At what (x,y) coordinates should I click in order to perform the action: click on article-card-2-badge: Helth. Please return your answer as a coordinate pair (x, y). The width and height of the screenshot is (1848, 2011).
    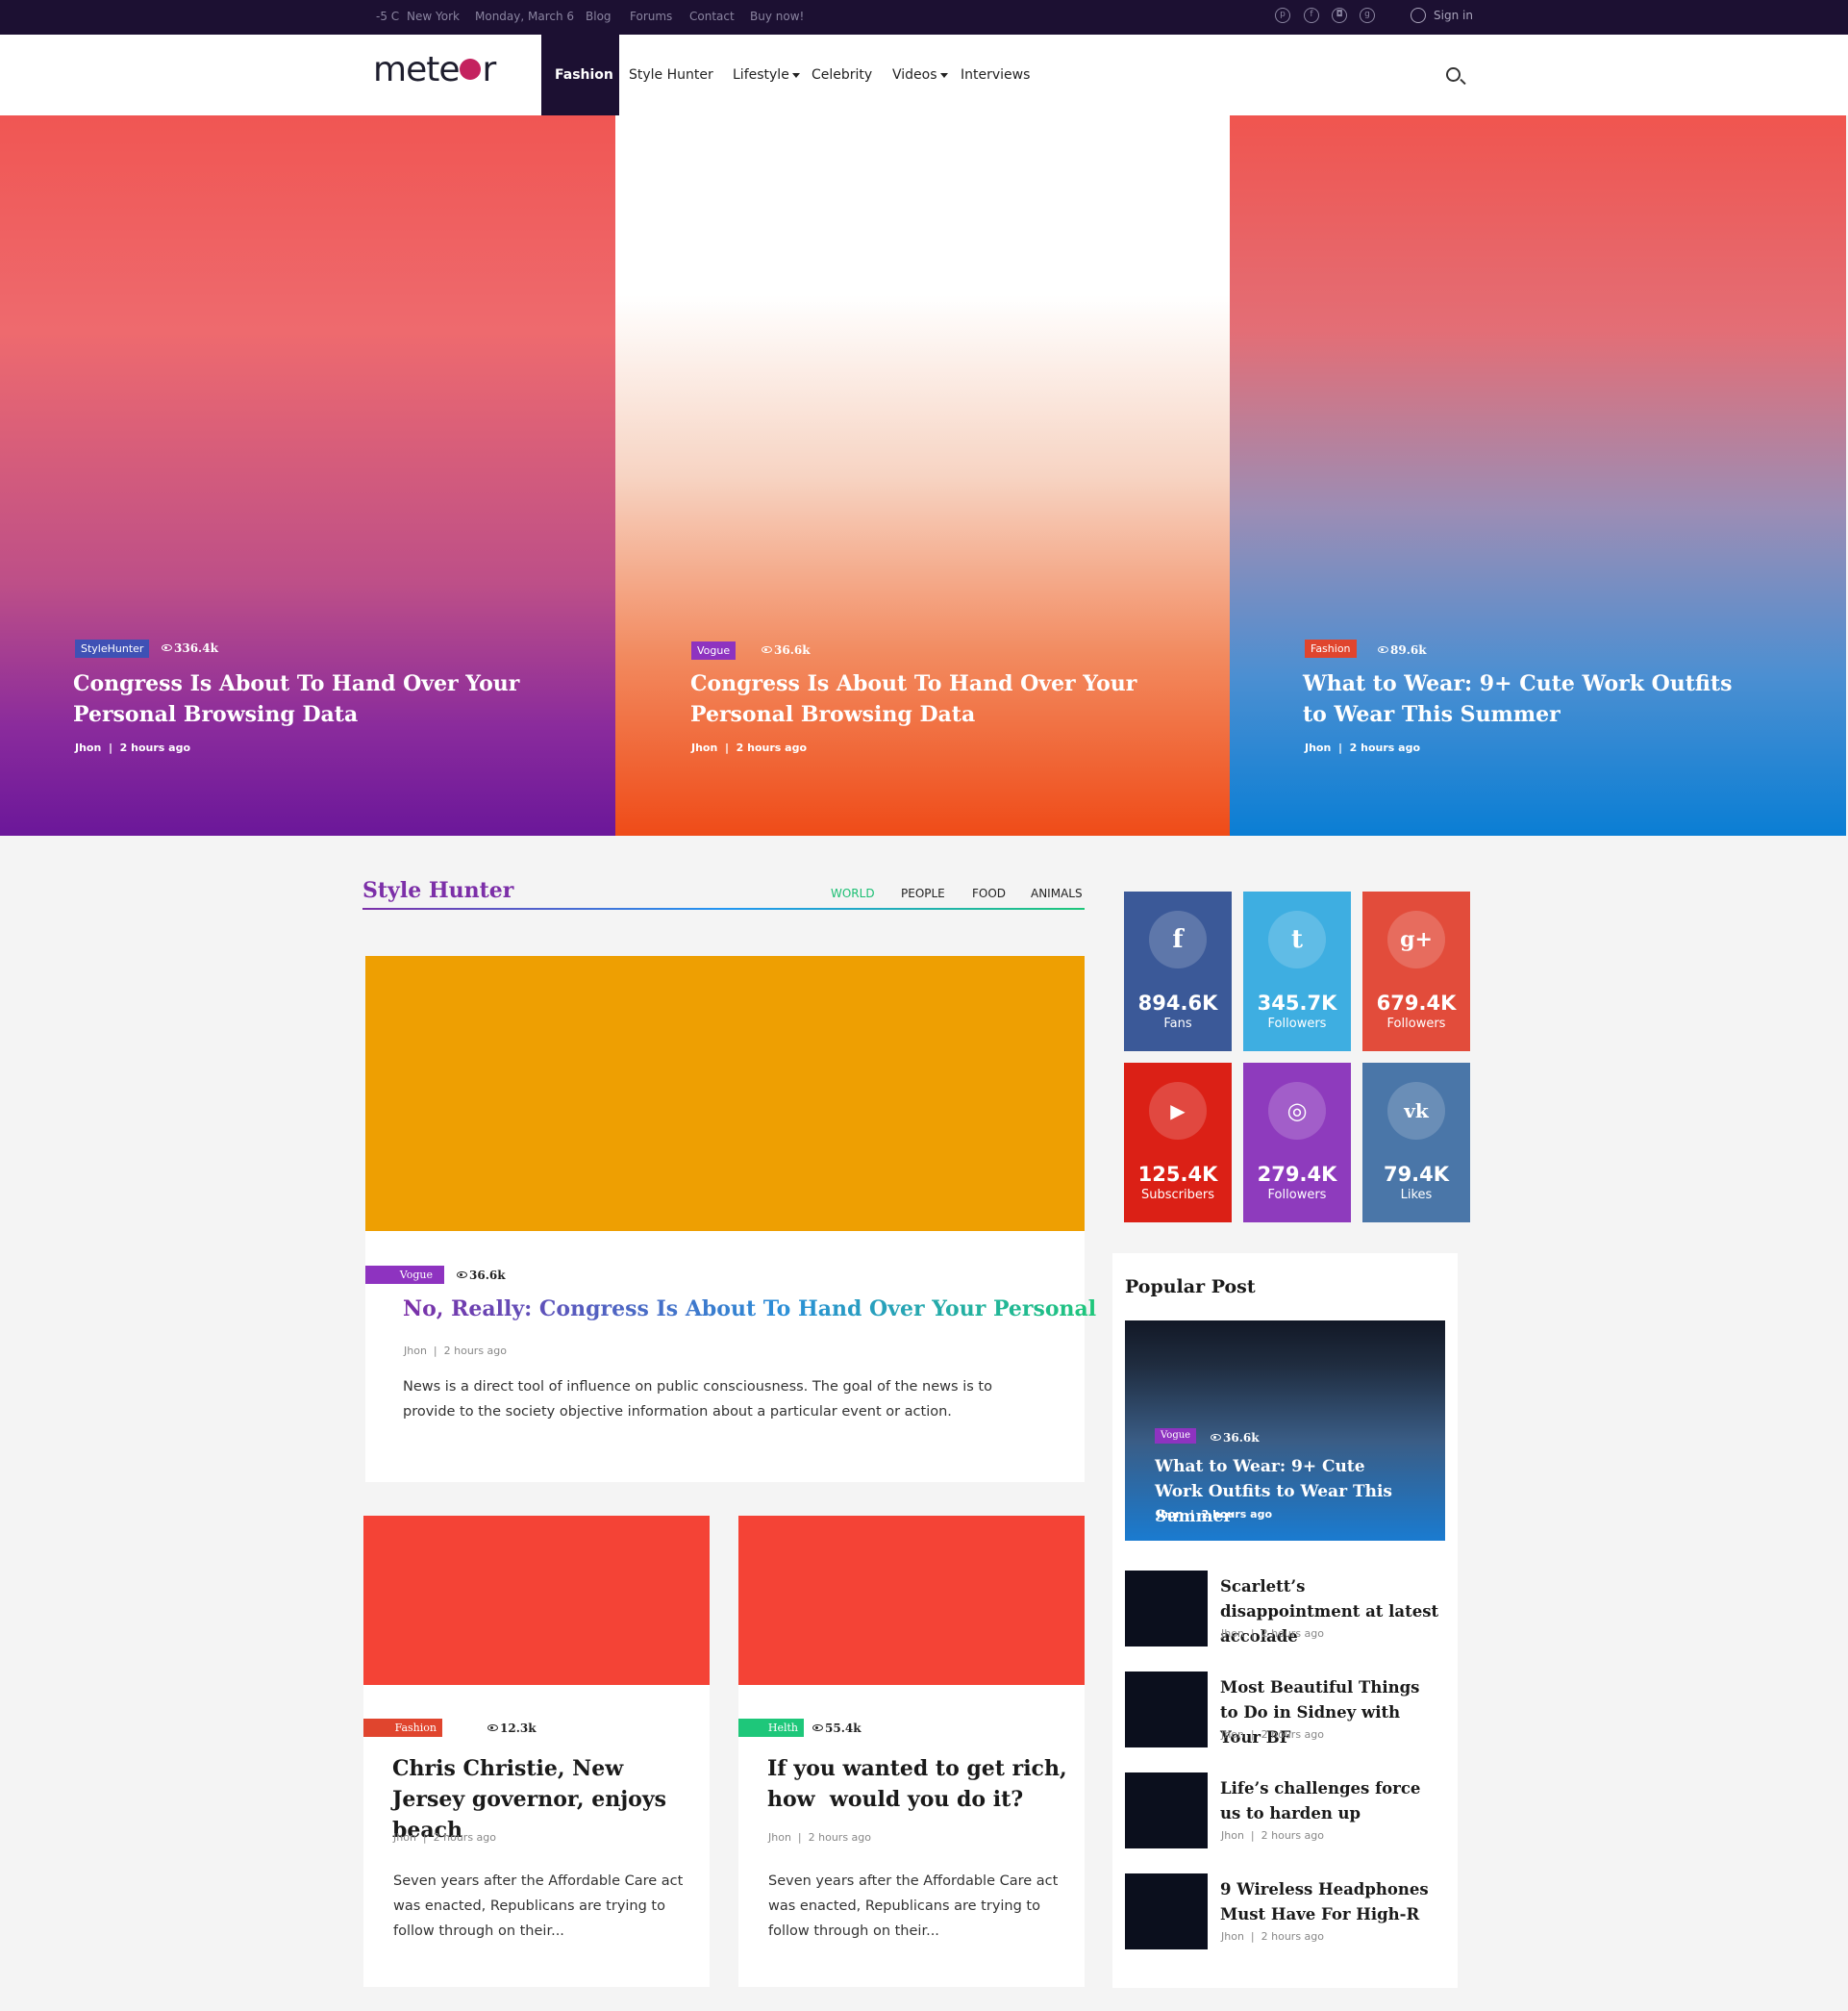
    Looking at the image, I should click on (771, 1728).